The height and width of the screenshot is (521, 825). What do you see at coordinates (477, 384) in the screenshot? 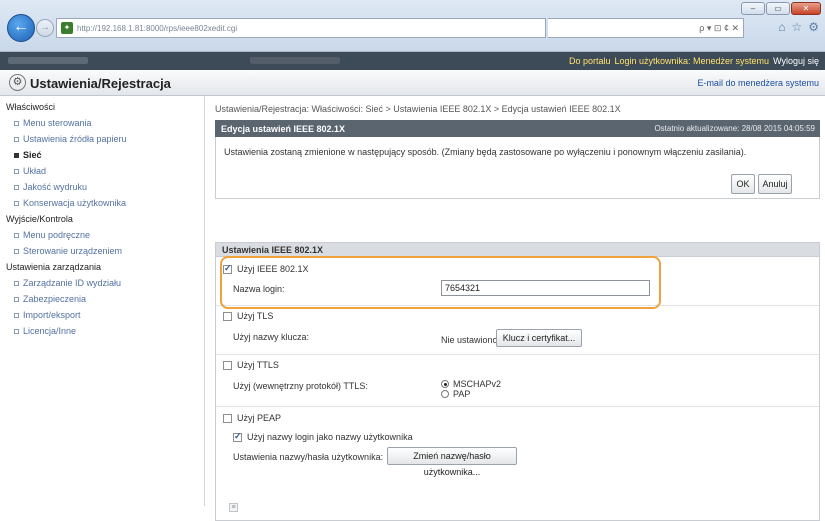
I see `radio-mschapv2-label: MSCHAPv2` at bounding box center [477, 384].